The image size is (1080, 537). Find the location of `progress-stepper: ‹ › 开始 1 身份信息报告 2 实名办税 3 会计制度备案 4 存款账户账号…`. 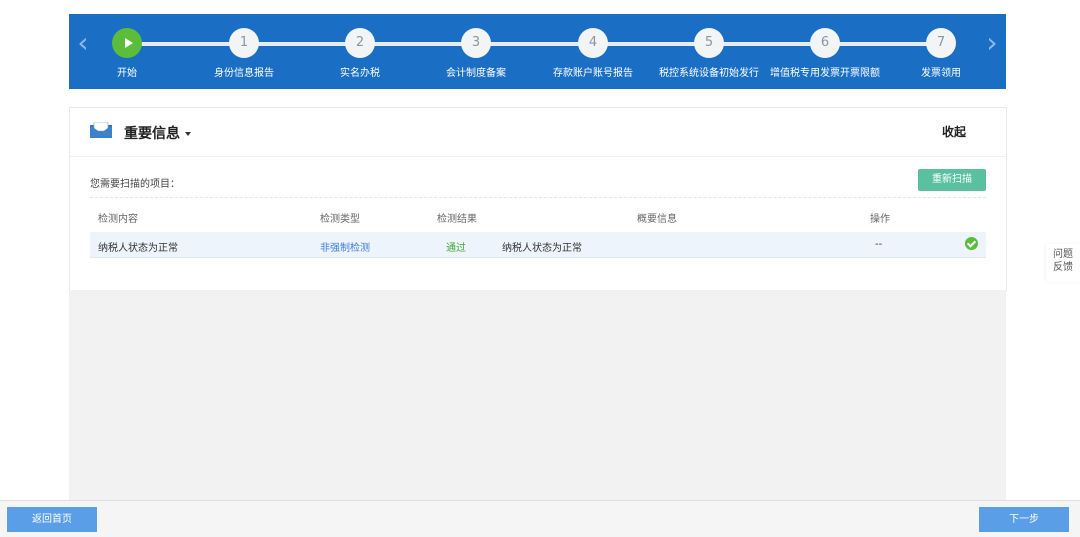

progress-stepper: ‹ › 开始 1 身份信息报告 2 实名办税 3 会计制度备案 4 存款账户账号… is located at coordinates (537, 51).